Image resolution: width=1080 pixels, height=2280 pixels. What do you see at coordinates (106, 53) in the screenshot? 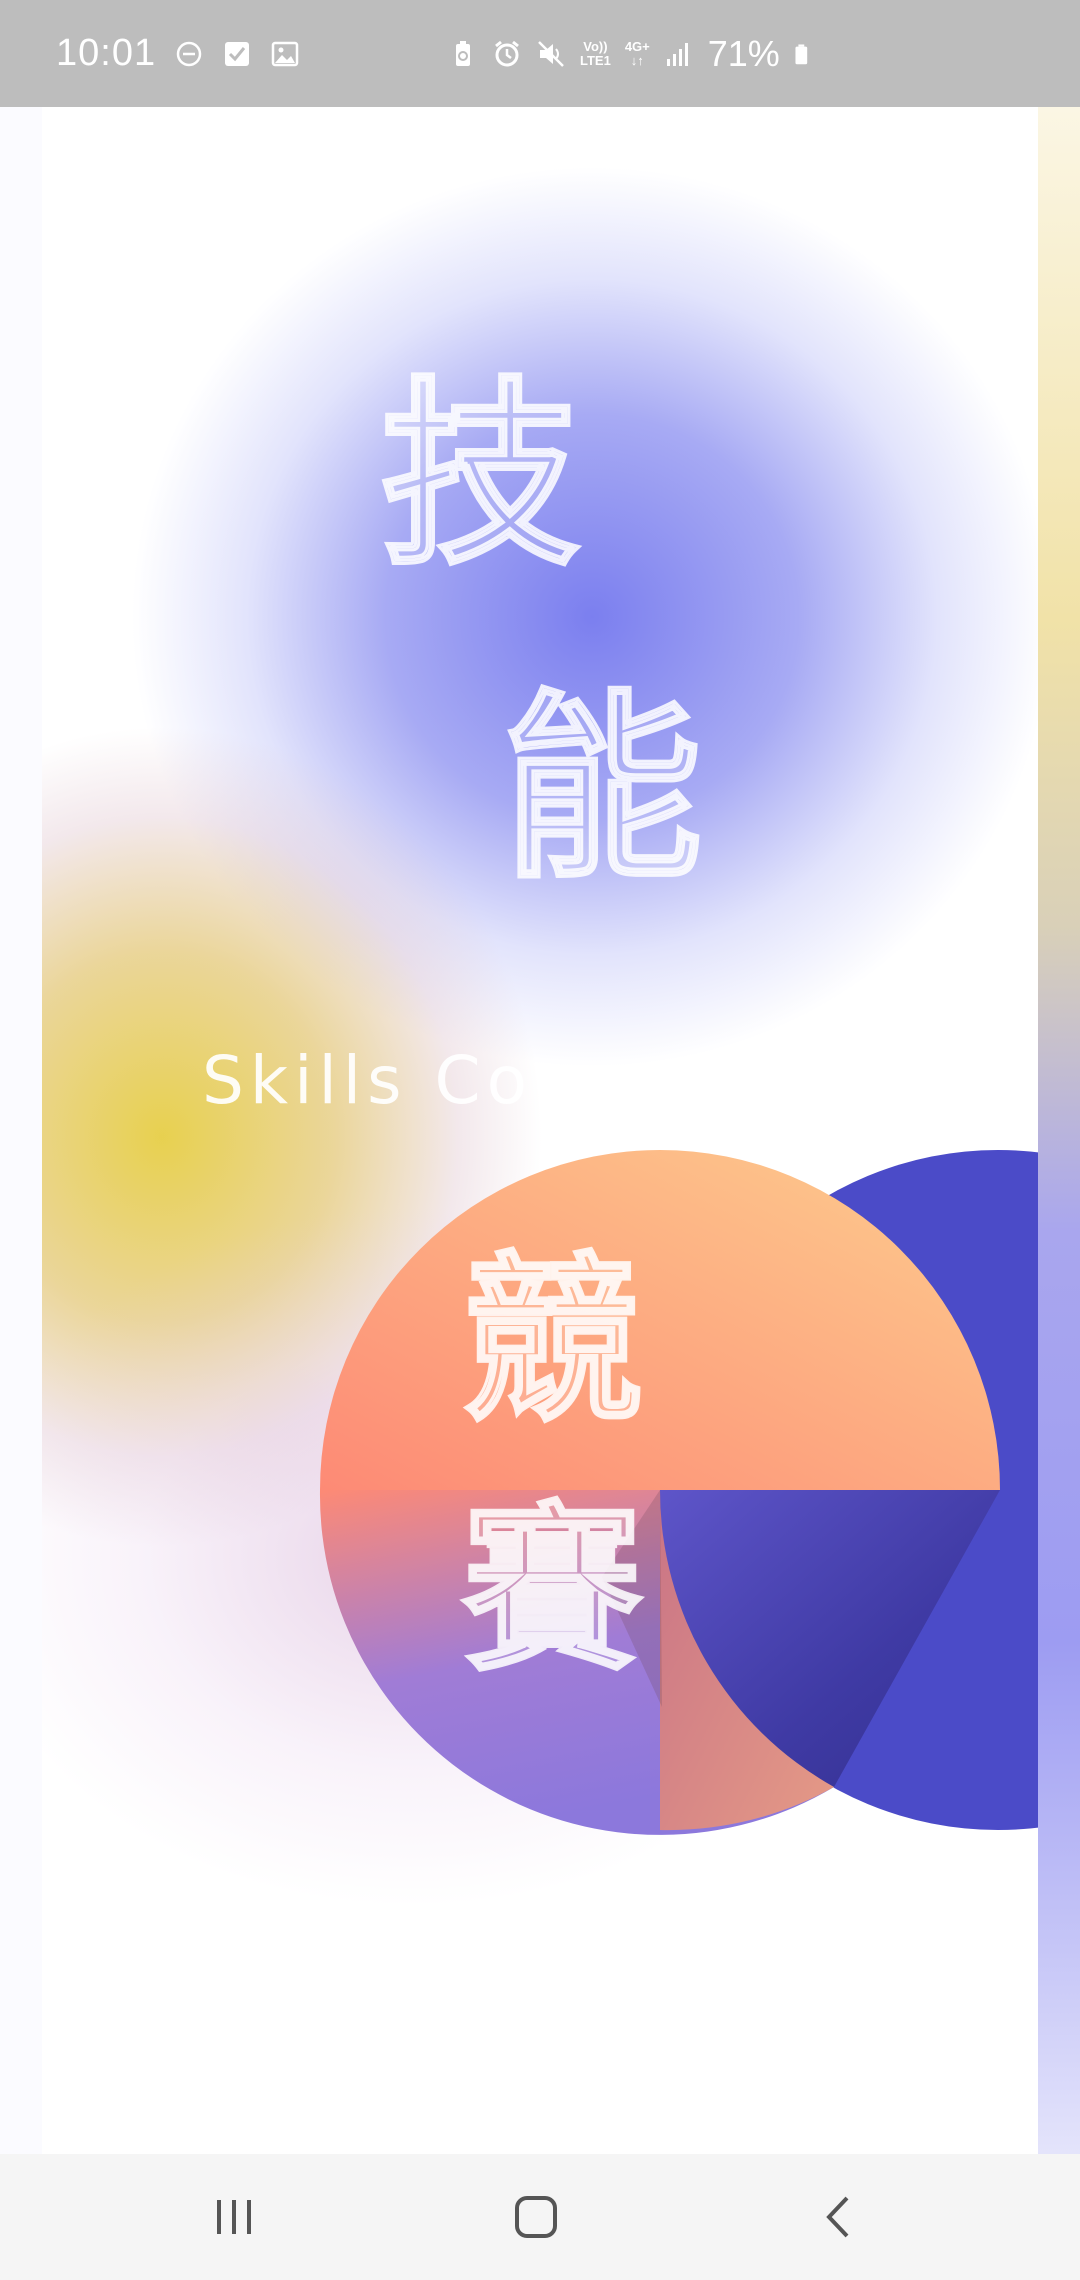
I see `clock: 10:01` at bounding box center [106, 53].